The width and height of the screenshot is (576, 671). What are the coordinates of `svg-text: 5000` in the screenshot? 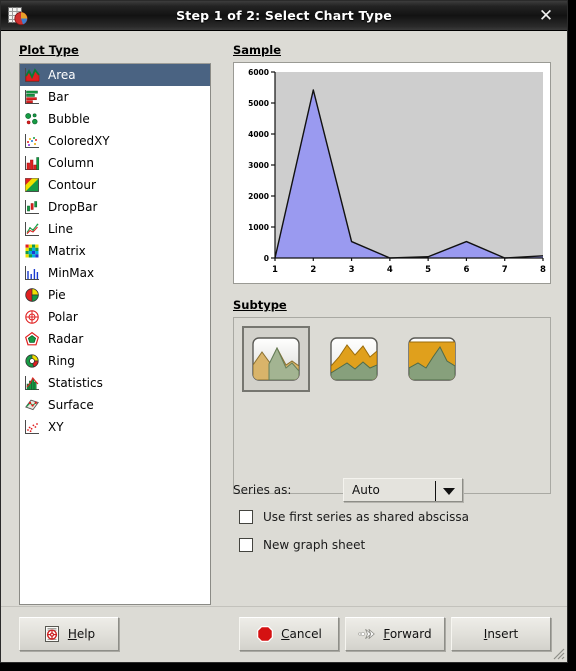 It's located at (258, 103).